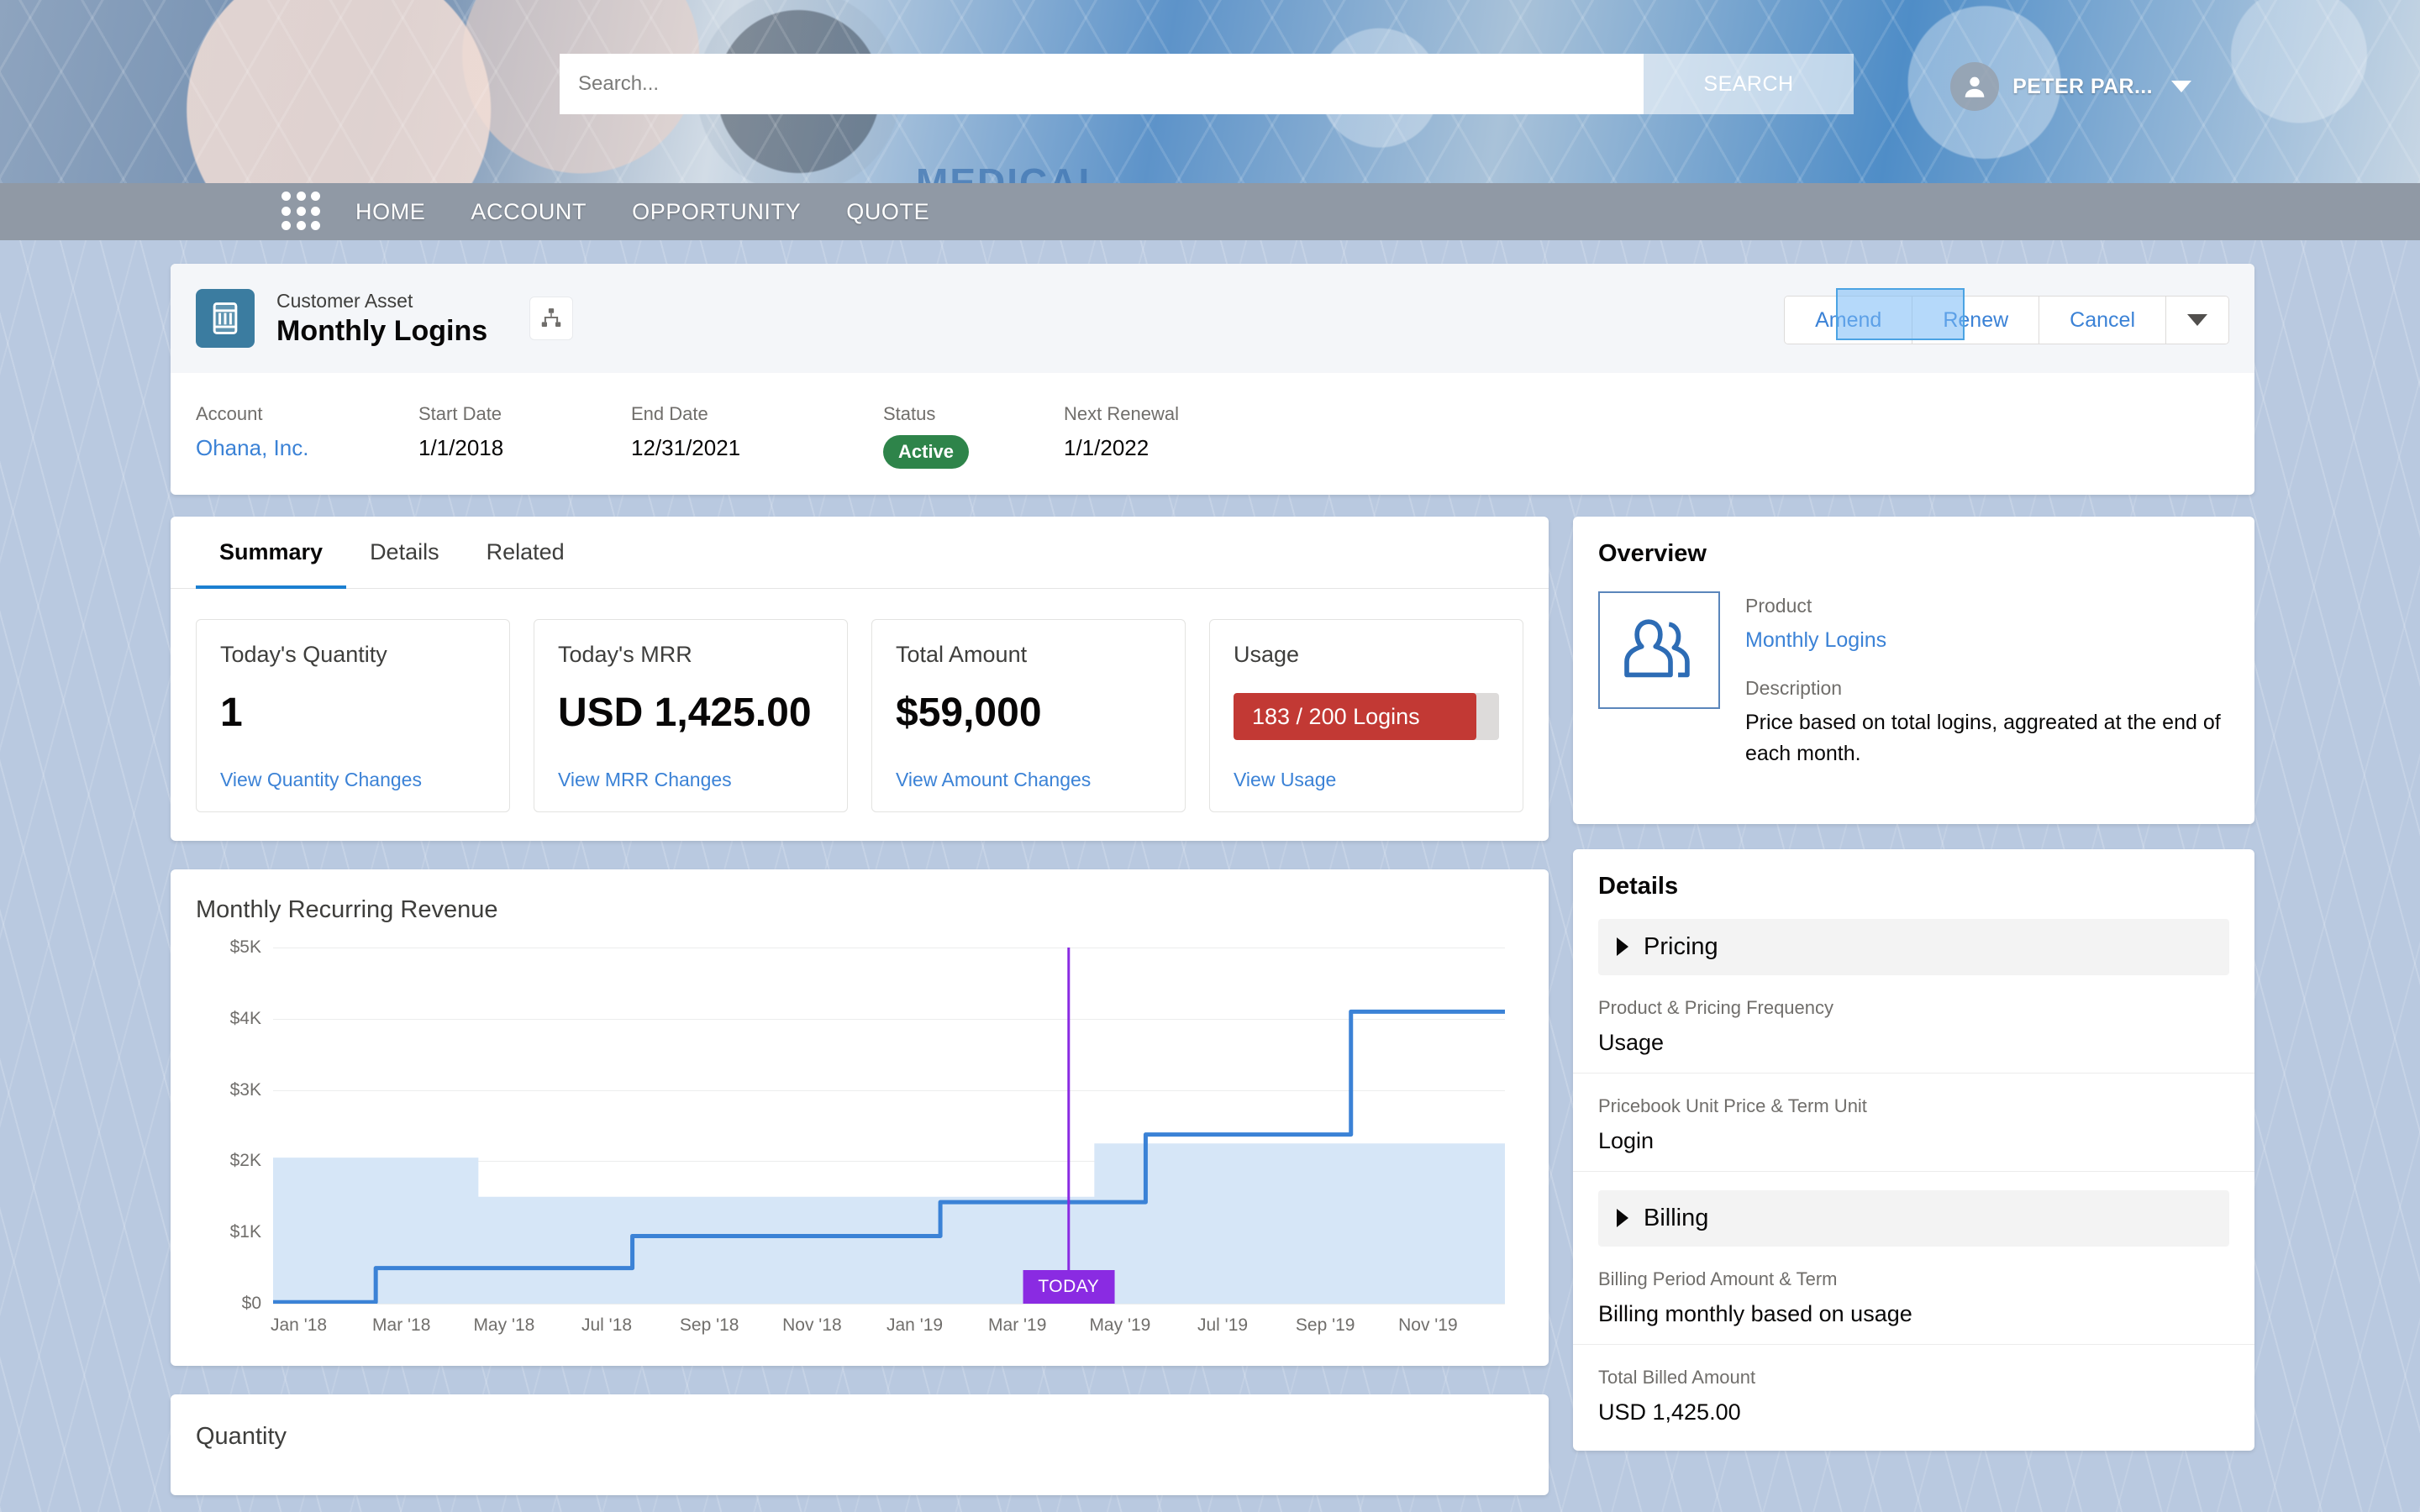 This screenshot has width=2420, height=1512. I want to click on nav-item-opportunity: OPPORTUNITY, so click(717, 212).